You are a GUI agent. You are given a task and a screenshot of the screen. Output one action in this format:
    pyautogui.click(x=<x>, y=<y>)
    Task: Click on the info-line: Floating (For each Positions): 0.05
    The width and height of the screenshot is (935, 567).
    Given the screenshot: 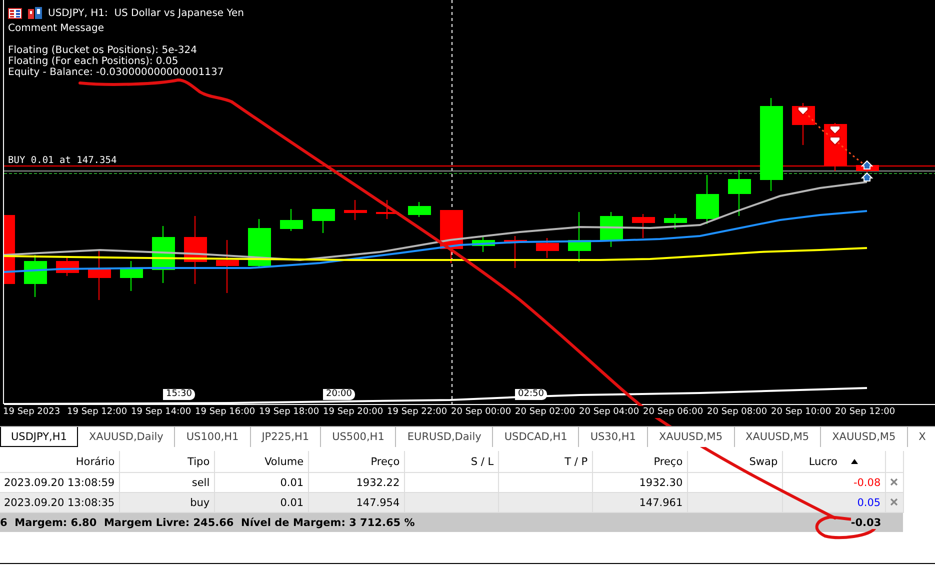 What is the action you would take?
    pyautogui.click(x=93, y=61)
    